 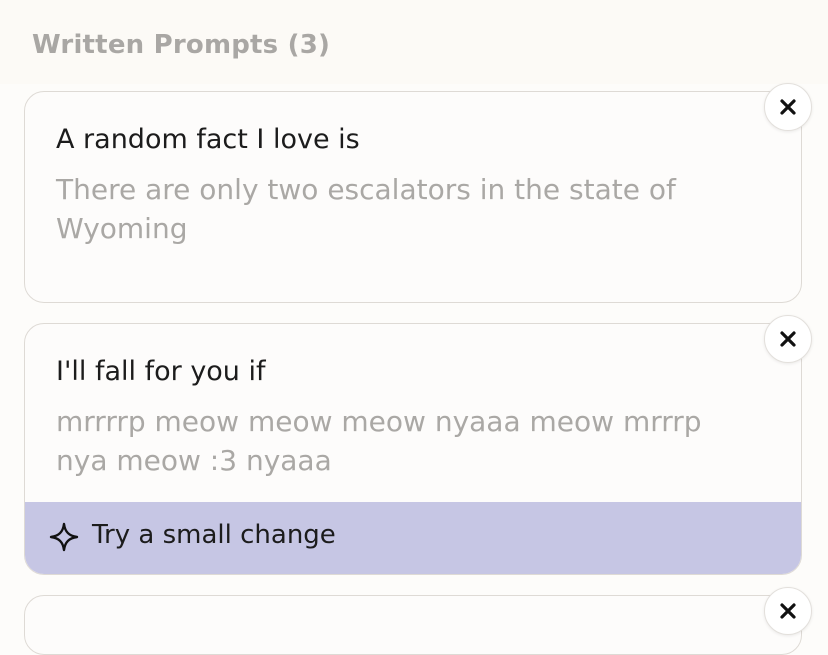 I want to click on prompt-title: I'll fall for you if, so click(x=161, y=371).